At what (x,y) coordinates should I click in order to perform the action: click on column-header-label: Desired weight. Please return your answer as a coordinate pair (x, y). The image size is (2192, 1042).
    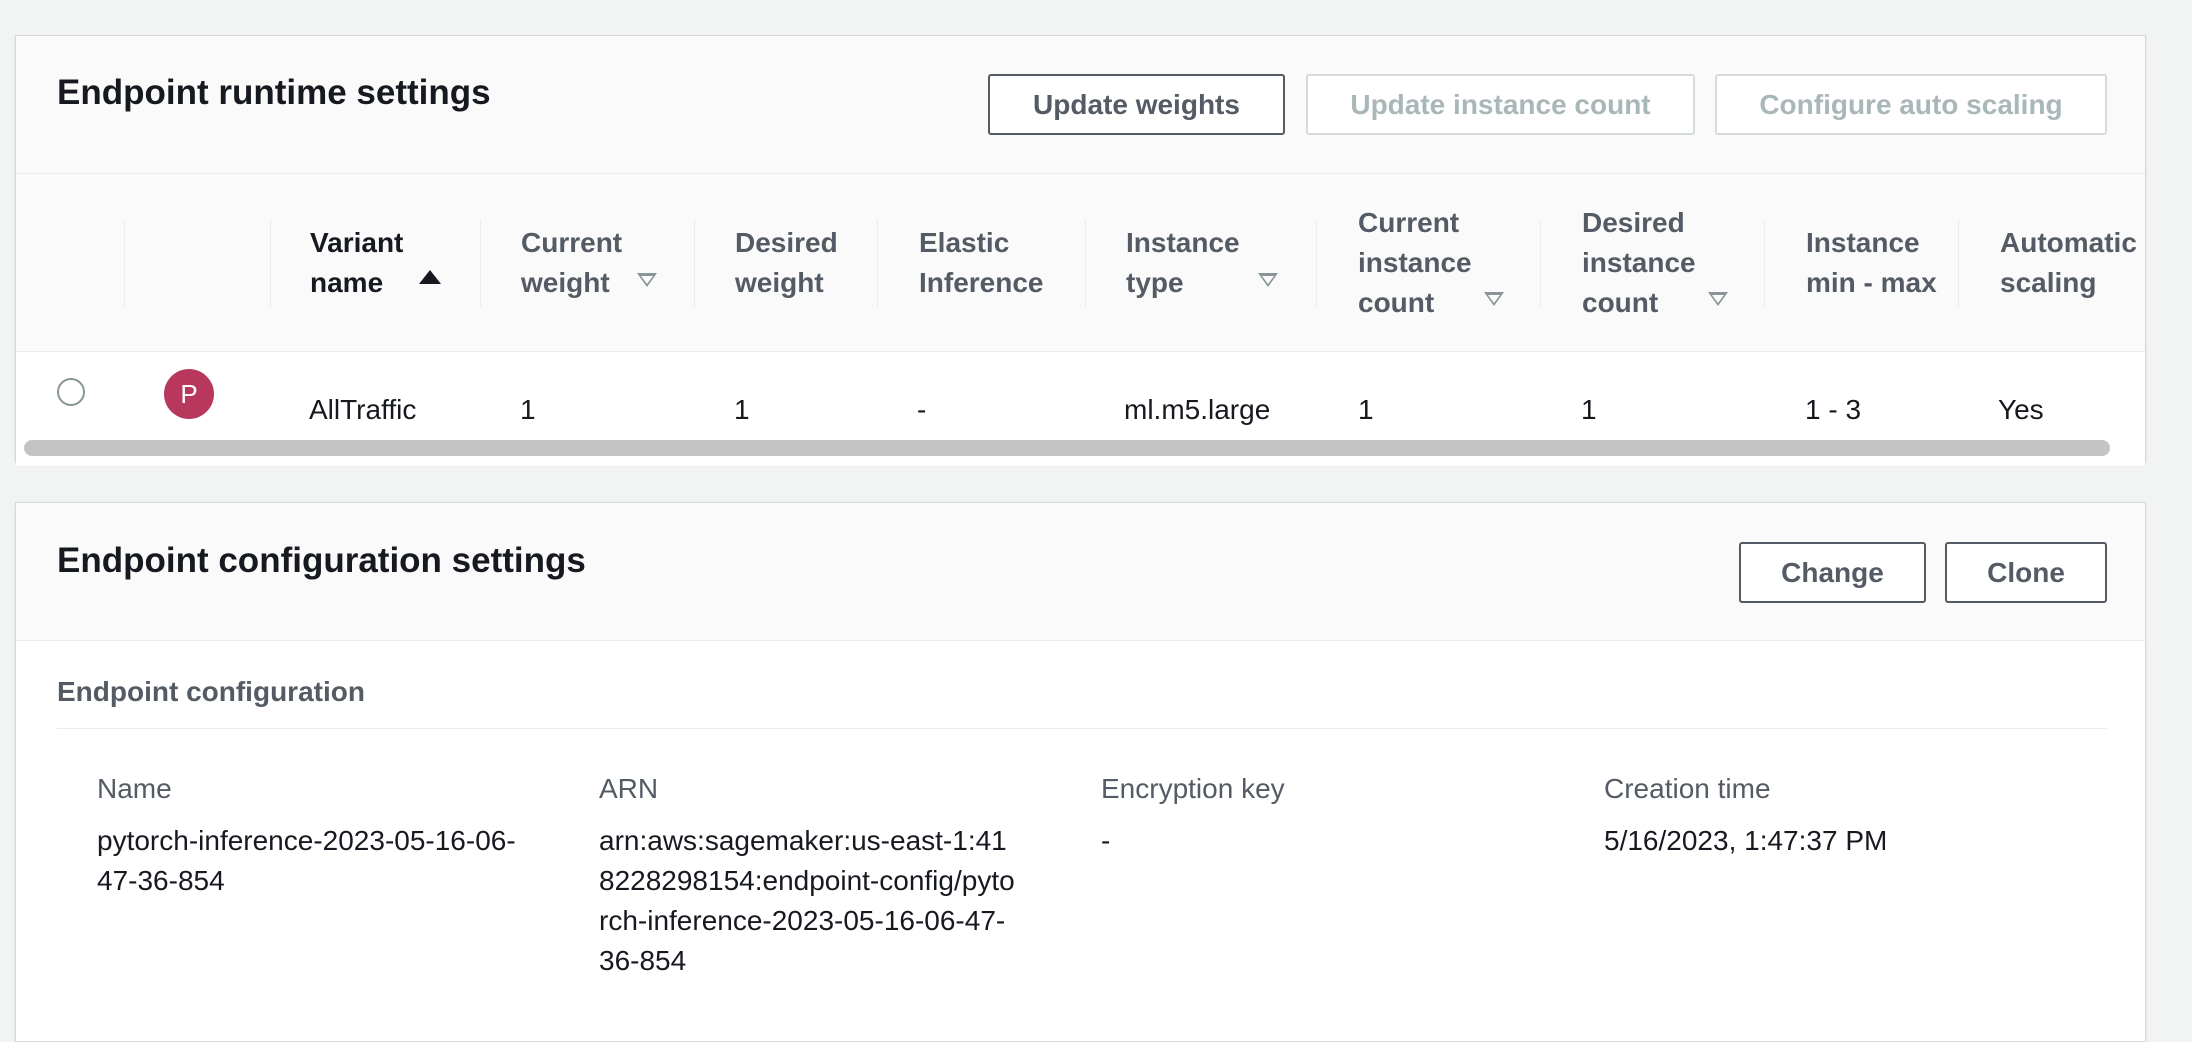
    Looking at the image, I should click on (786, 262).